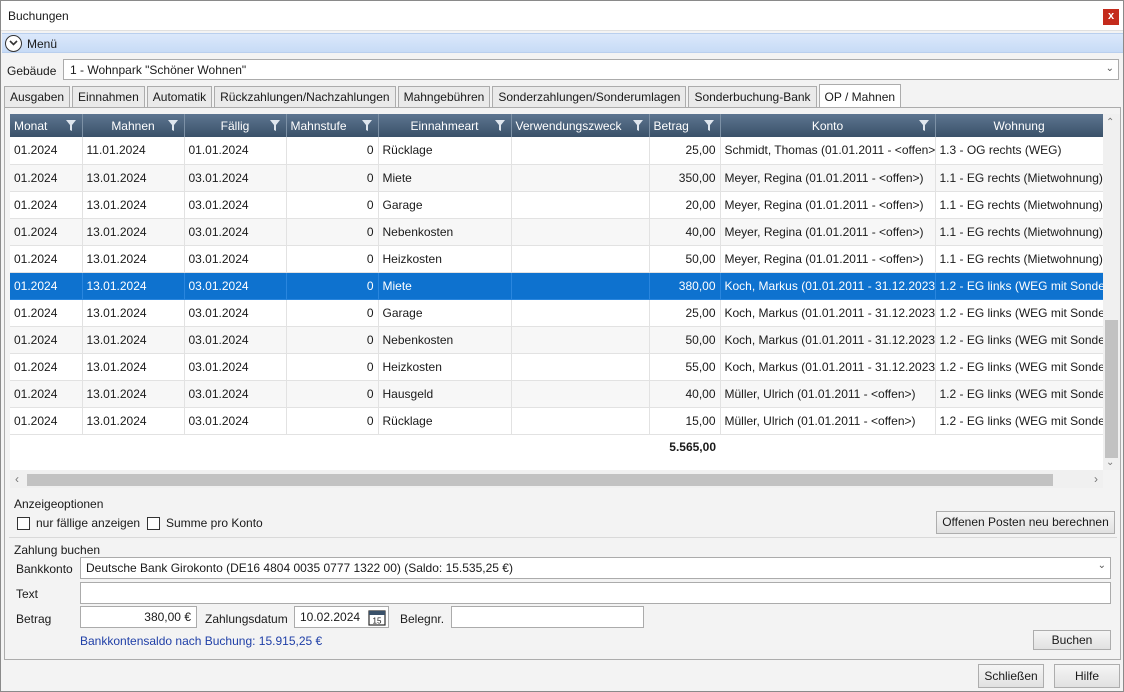 The image size is (1124, 692). Describe the element at coordinates (153, 523) in the screenshot. I see `checkbox-box` at that location.